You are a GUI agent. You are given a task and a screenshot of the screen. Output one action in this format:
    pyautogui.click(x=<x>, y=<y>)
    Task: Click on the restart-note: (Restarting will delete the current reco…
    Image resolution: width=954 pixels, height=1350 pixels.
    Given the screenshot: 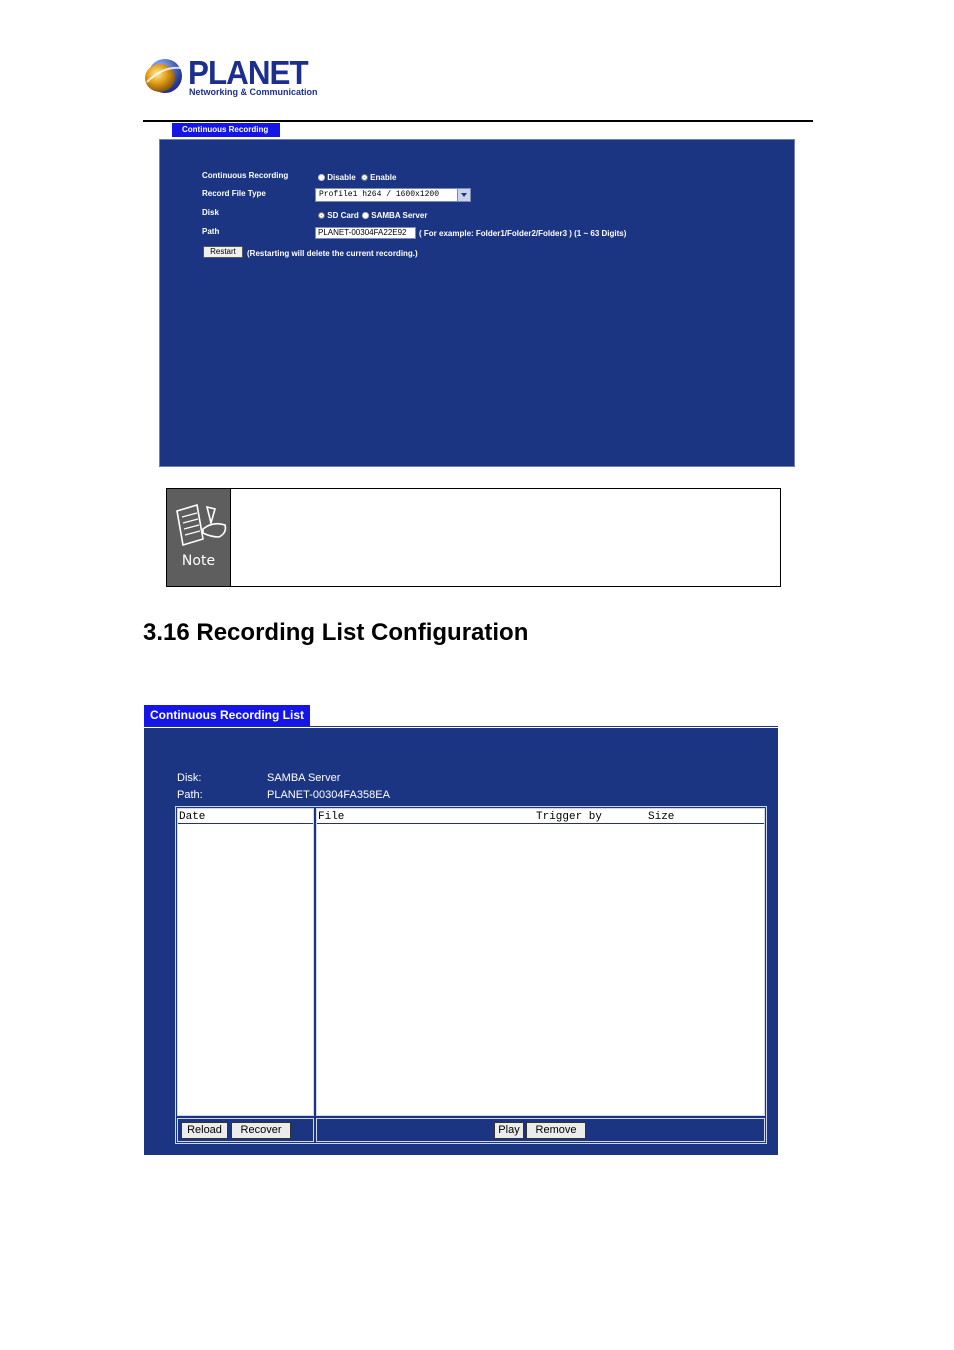 What is the action you would take?
    pyautogui.click(x=332, y=253)
    